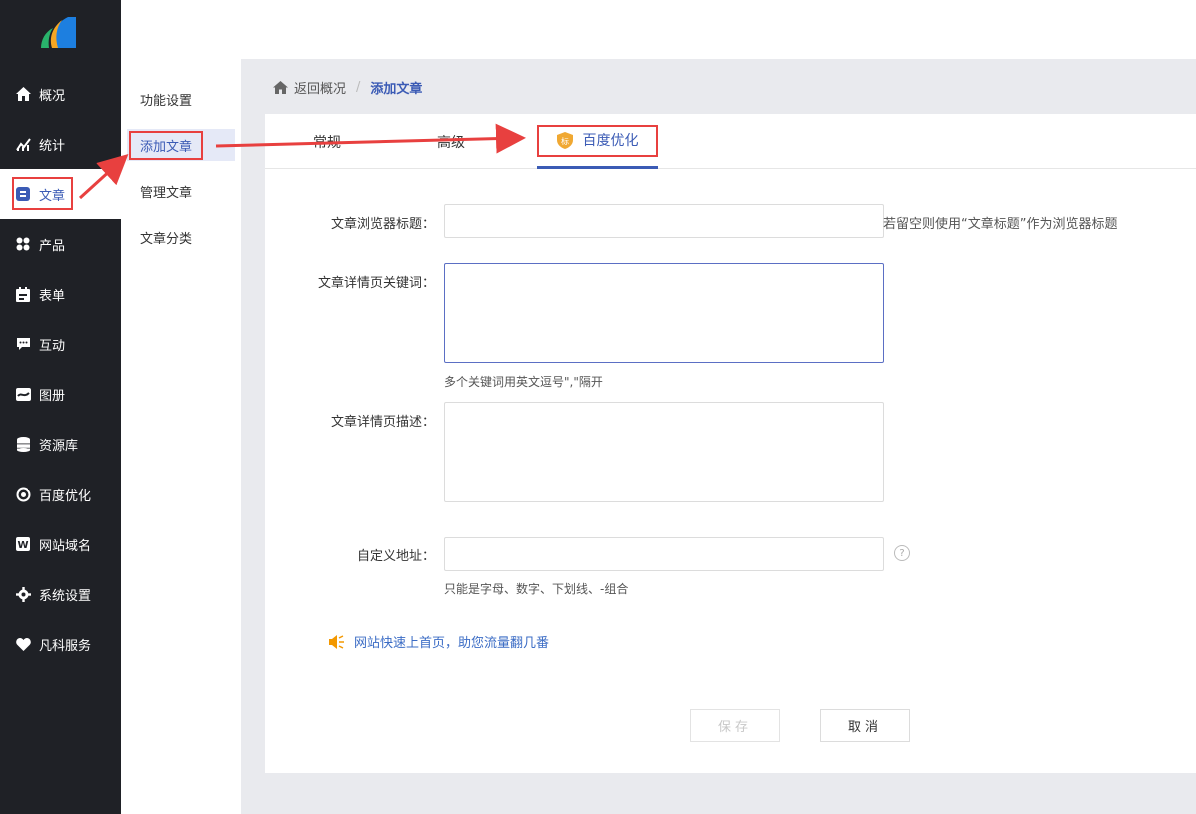 The height and width of the screenshot is (814, 1196). What do you see at coordinates (302, 161) in the screenshot?
I see `annotation-arrows` at bounding box center [302, 161].